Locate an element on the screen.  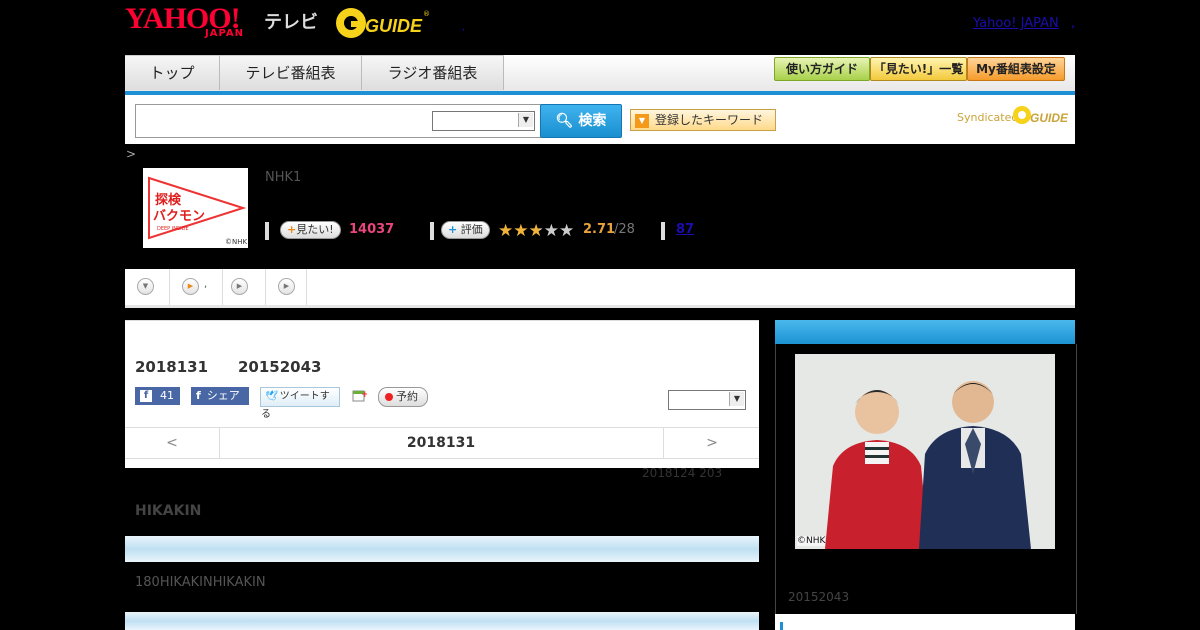
program-id: 20152043 is located at coordinates (280, 367).